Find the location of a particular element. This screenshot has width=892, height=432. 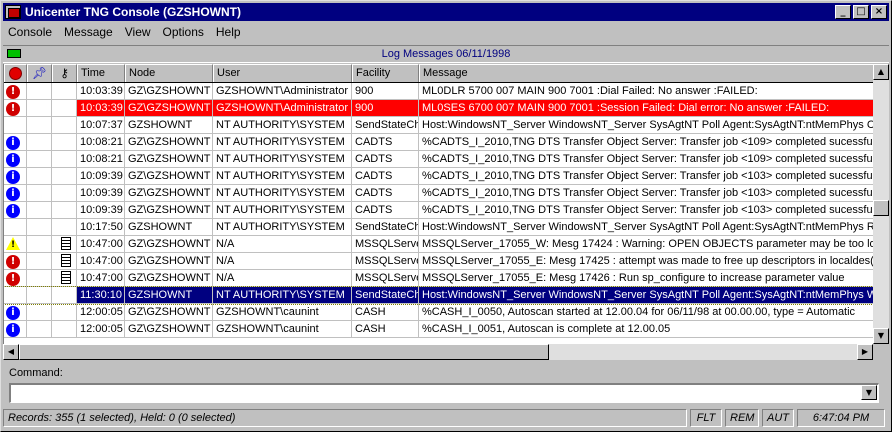

facility-cell: MSSQLServe is located at coordinates (385, 261).